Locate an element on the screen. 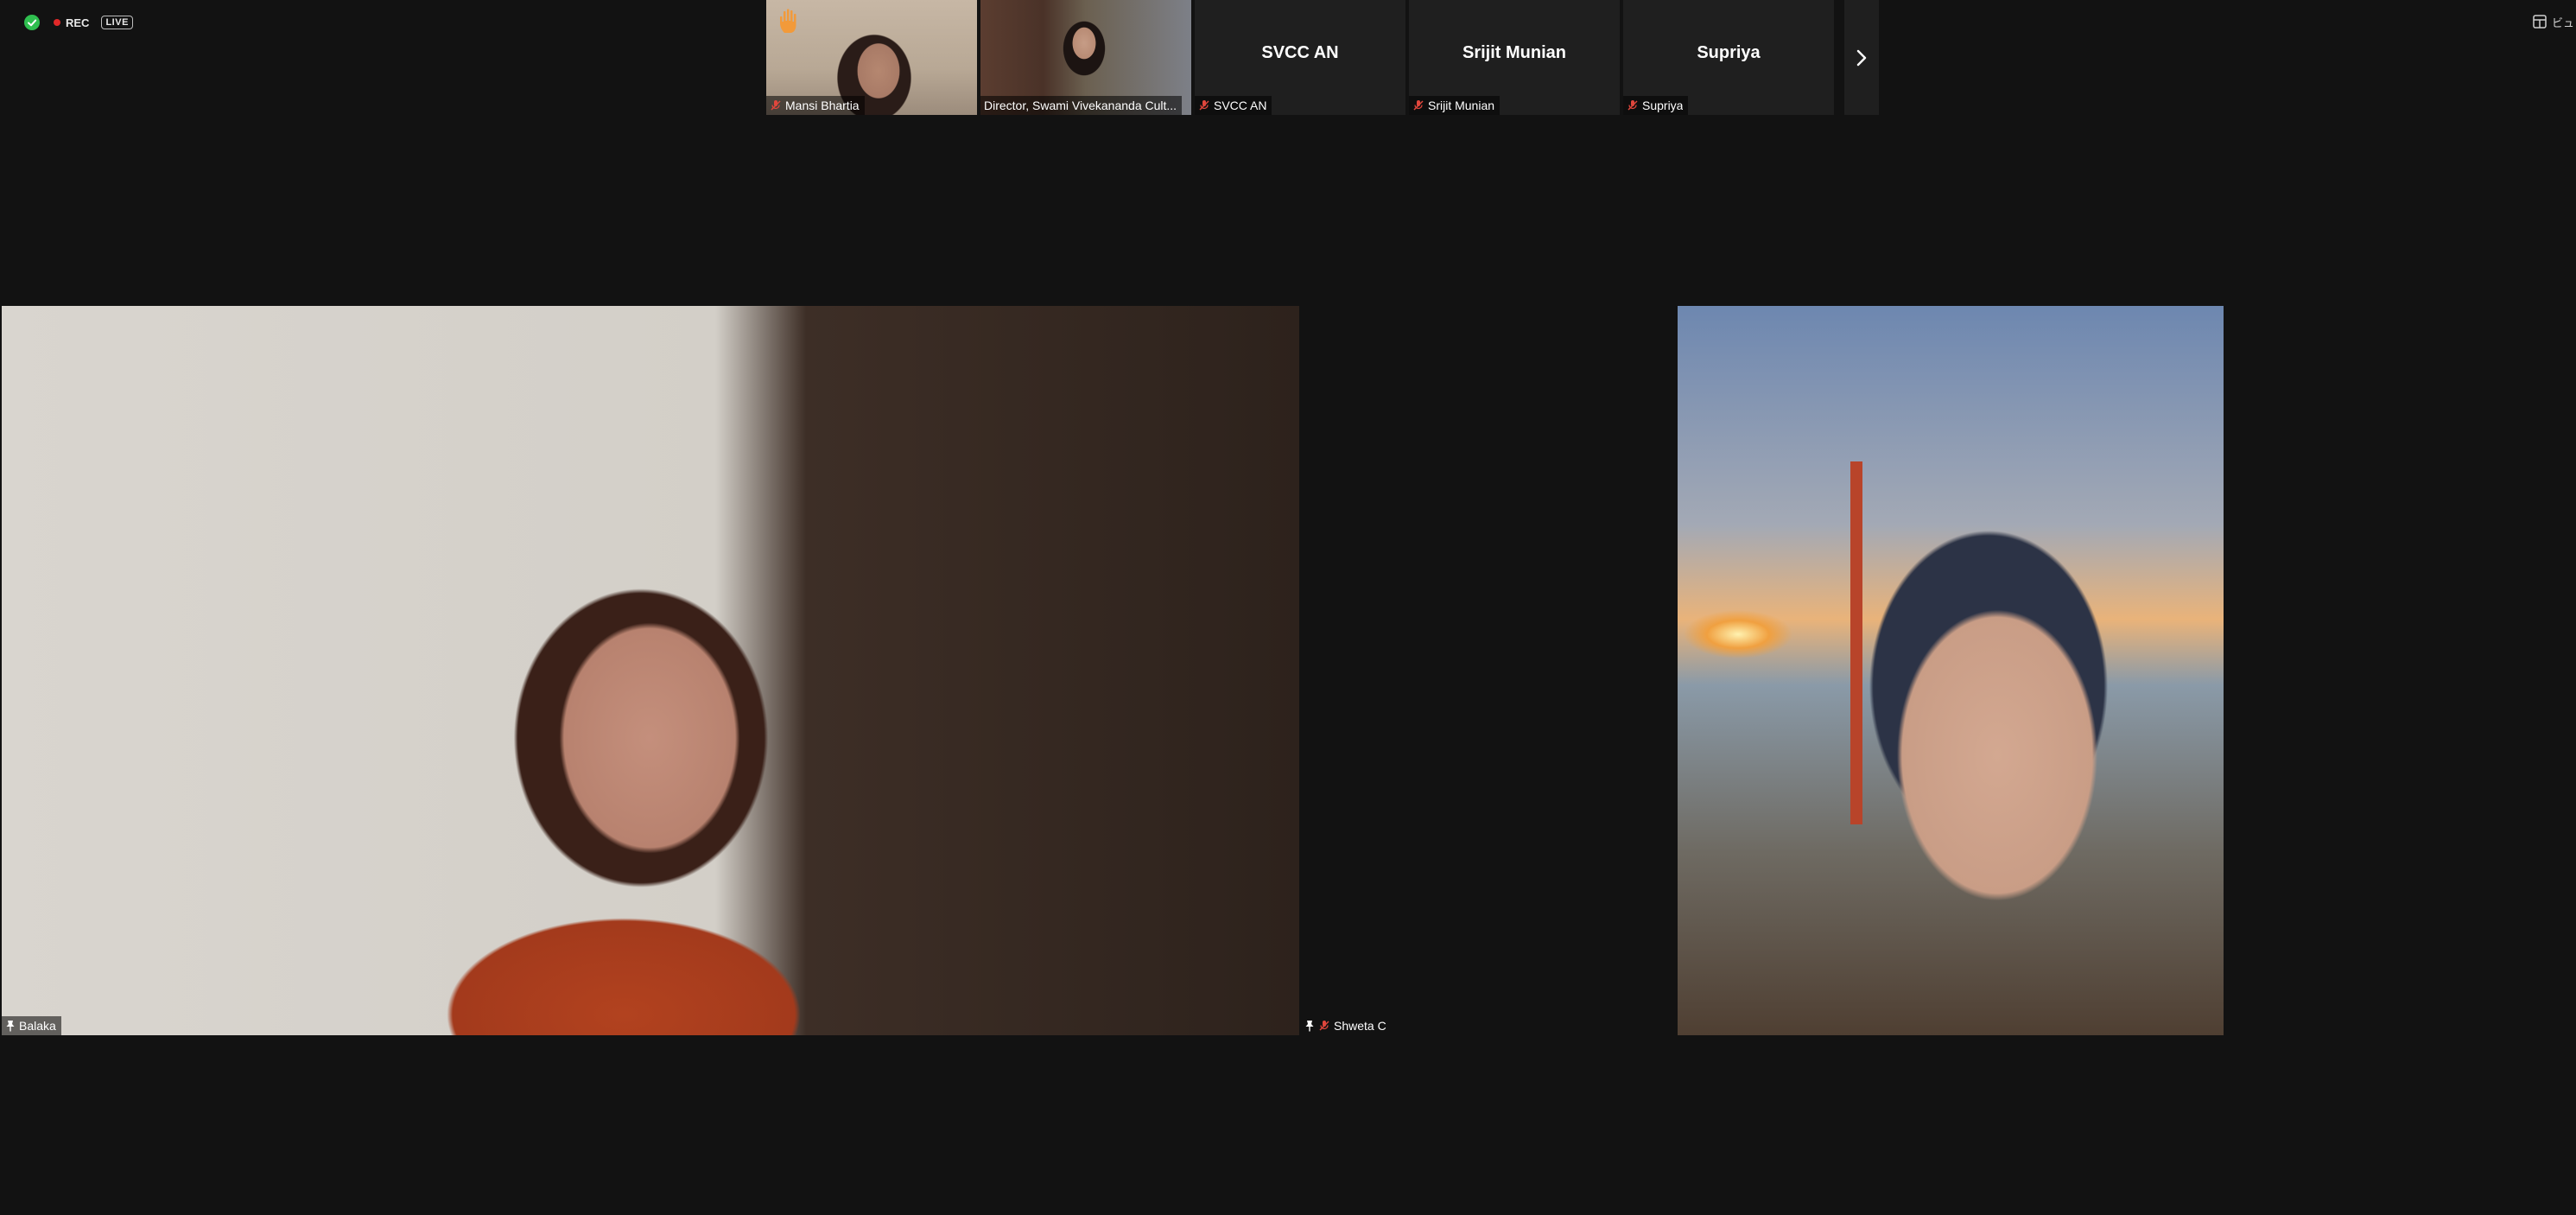 Image resolution: width=2576 pixels, height=1215 pixels. participant-name-tag: SVCC AN is located at coordinates (1233, 105).